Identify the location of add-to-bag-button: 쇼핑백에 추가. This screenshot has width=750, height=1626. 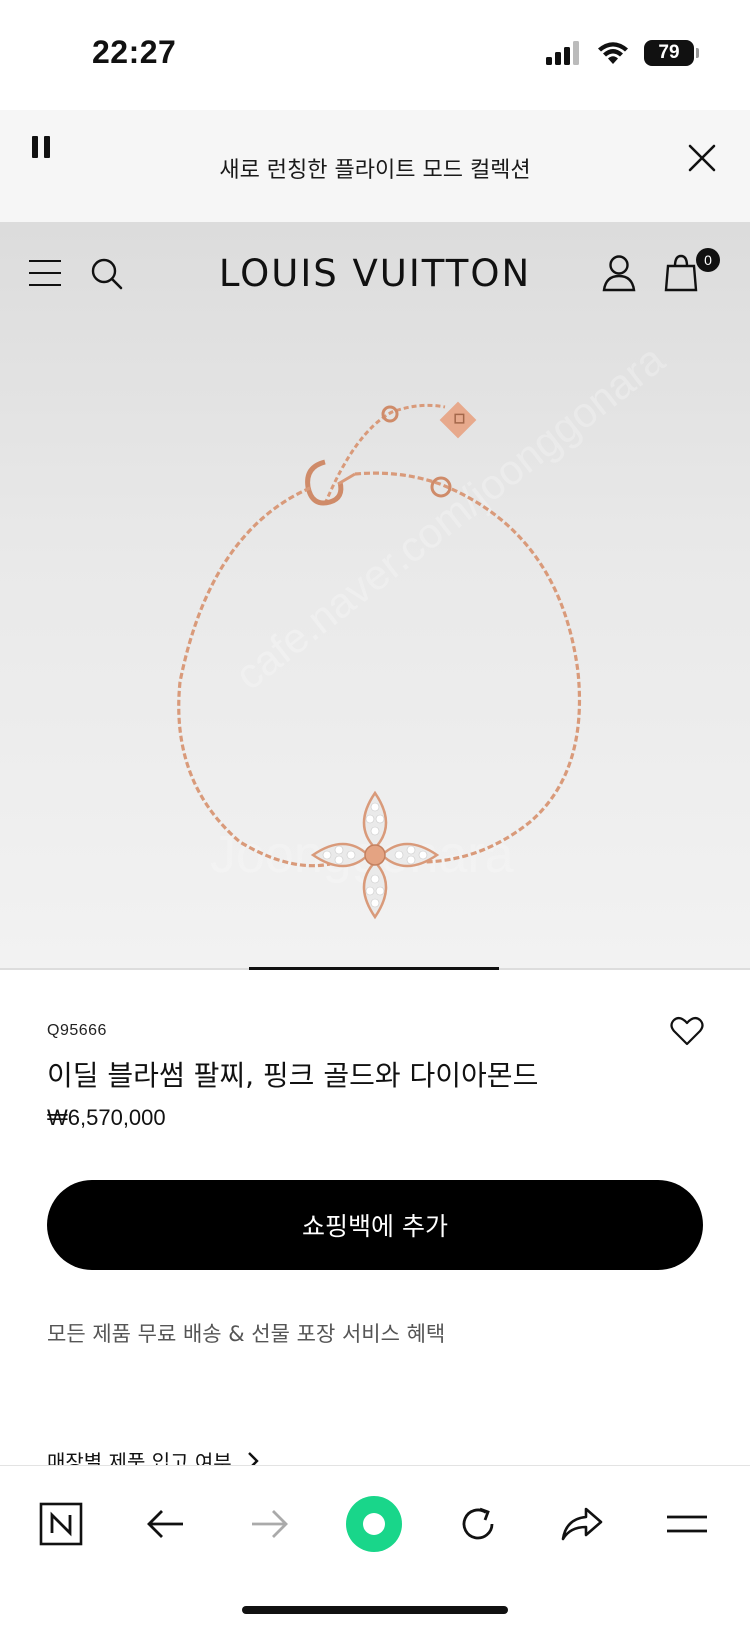
(375, 1225).